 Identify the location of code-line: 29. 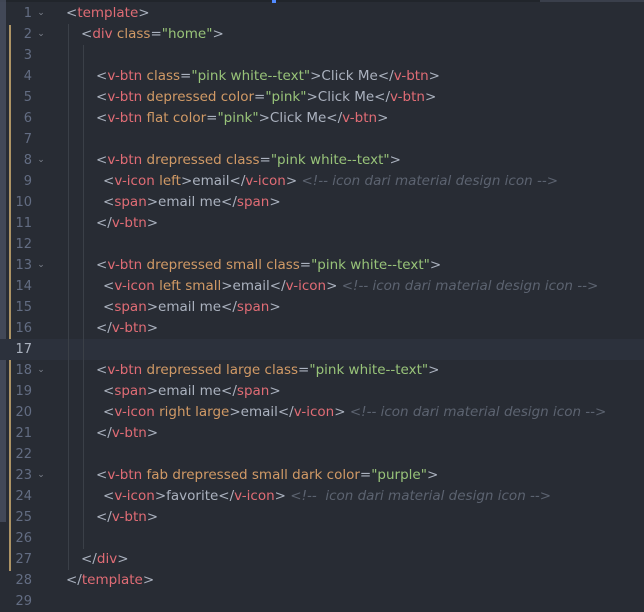
(322, 601).